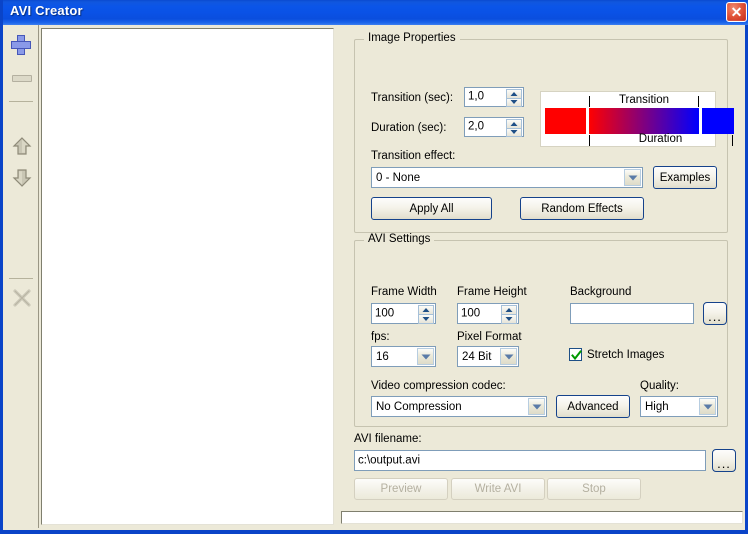 The image size is (748, 534). I want to click on transition-effect-label: Transition effect:, so click(413, 156).